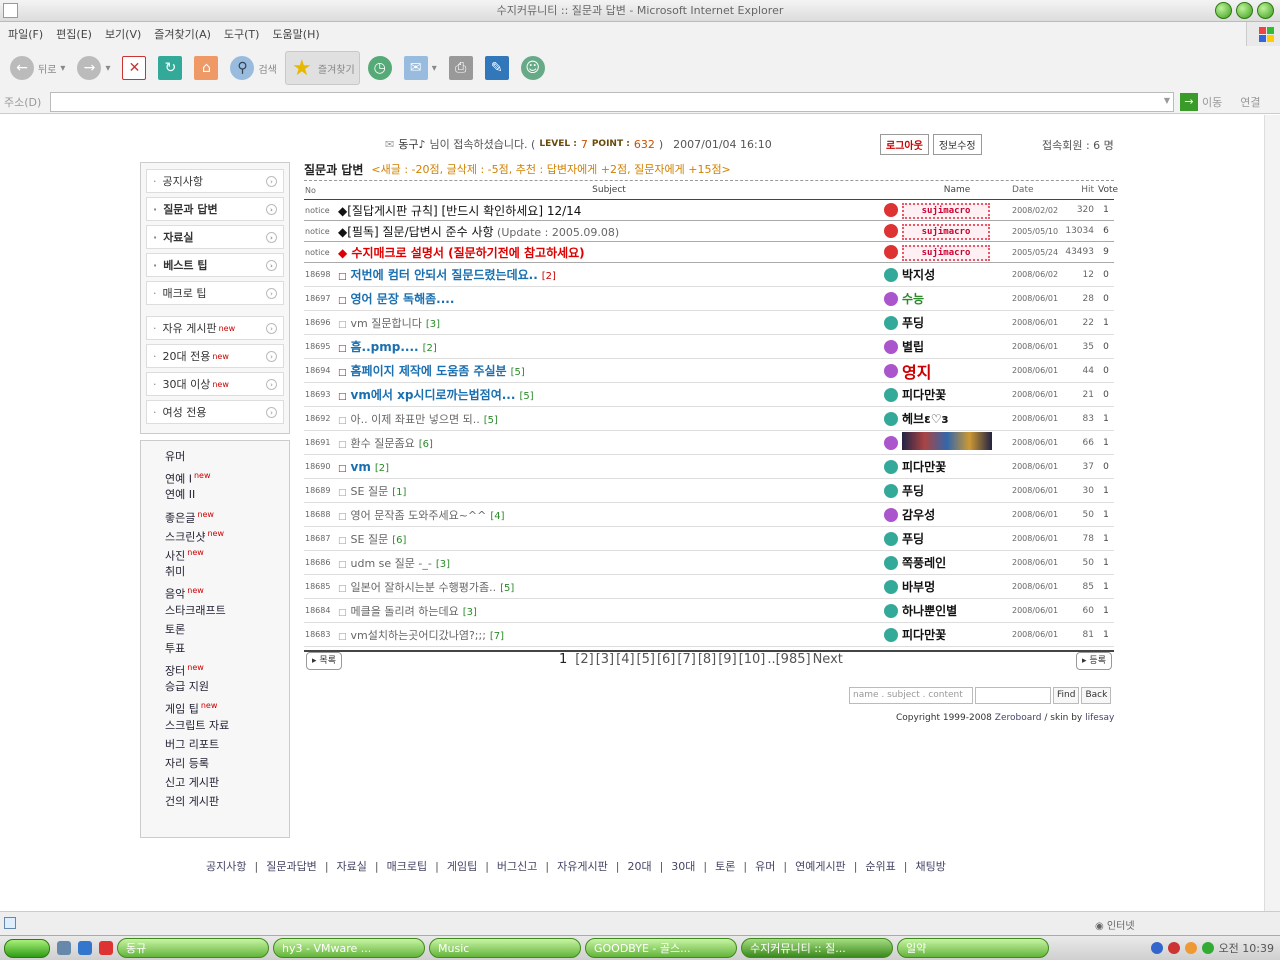 This screenshot has width=1280, height=960. Describe the element at coordinates (727, 659) in the screenshot. I see `page-link: [9]` at that location.